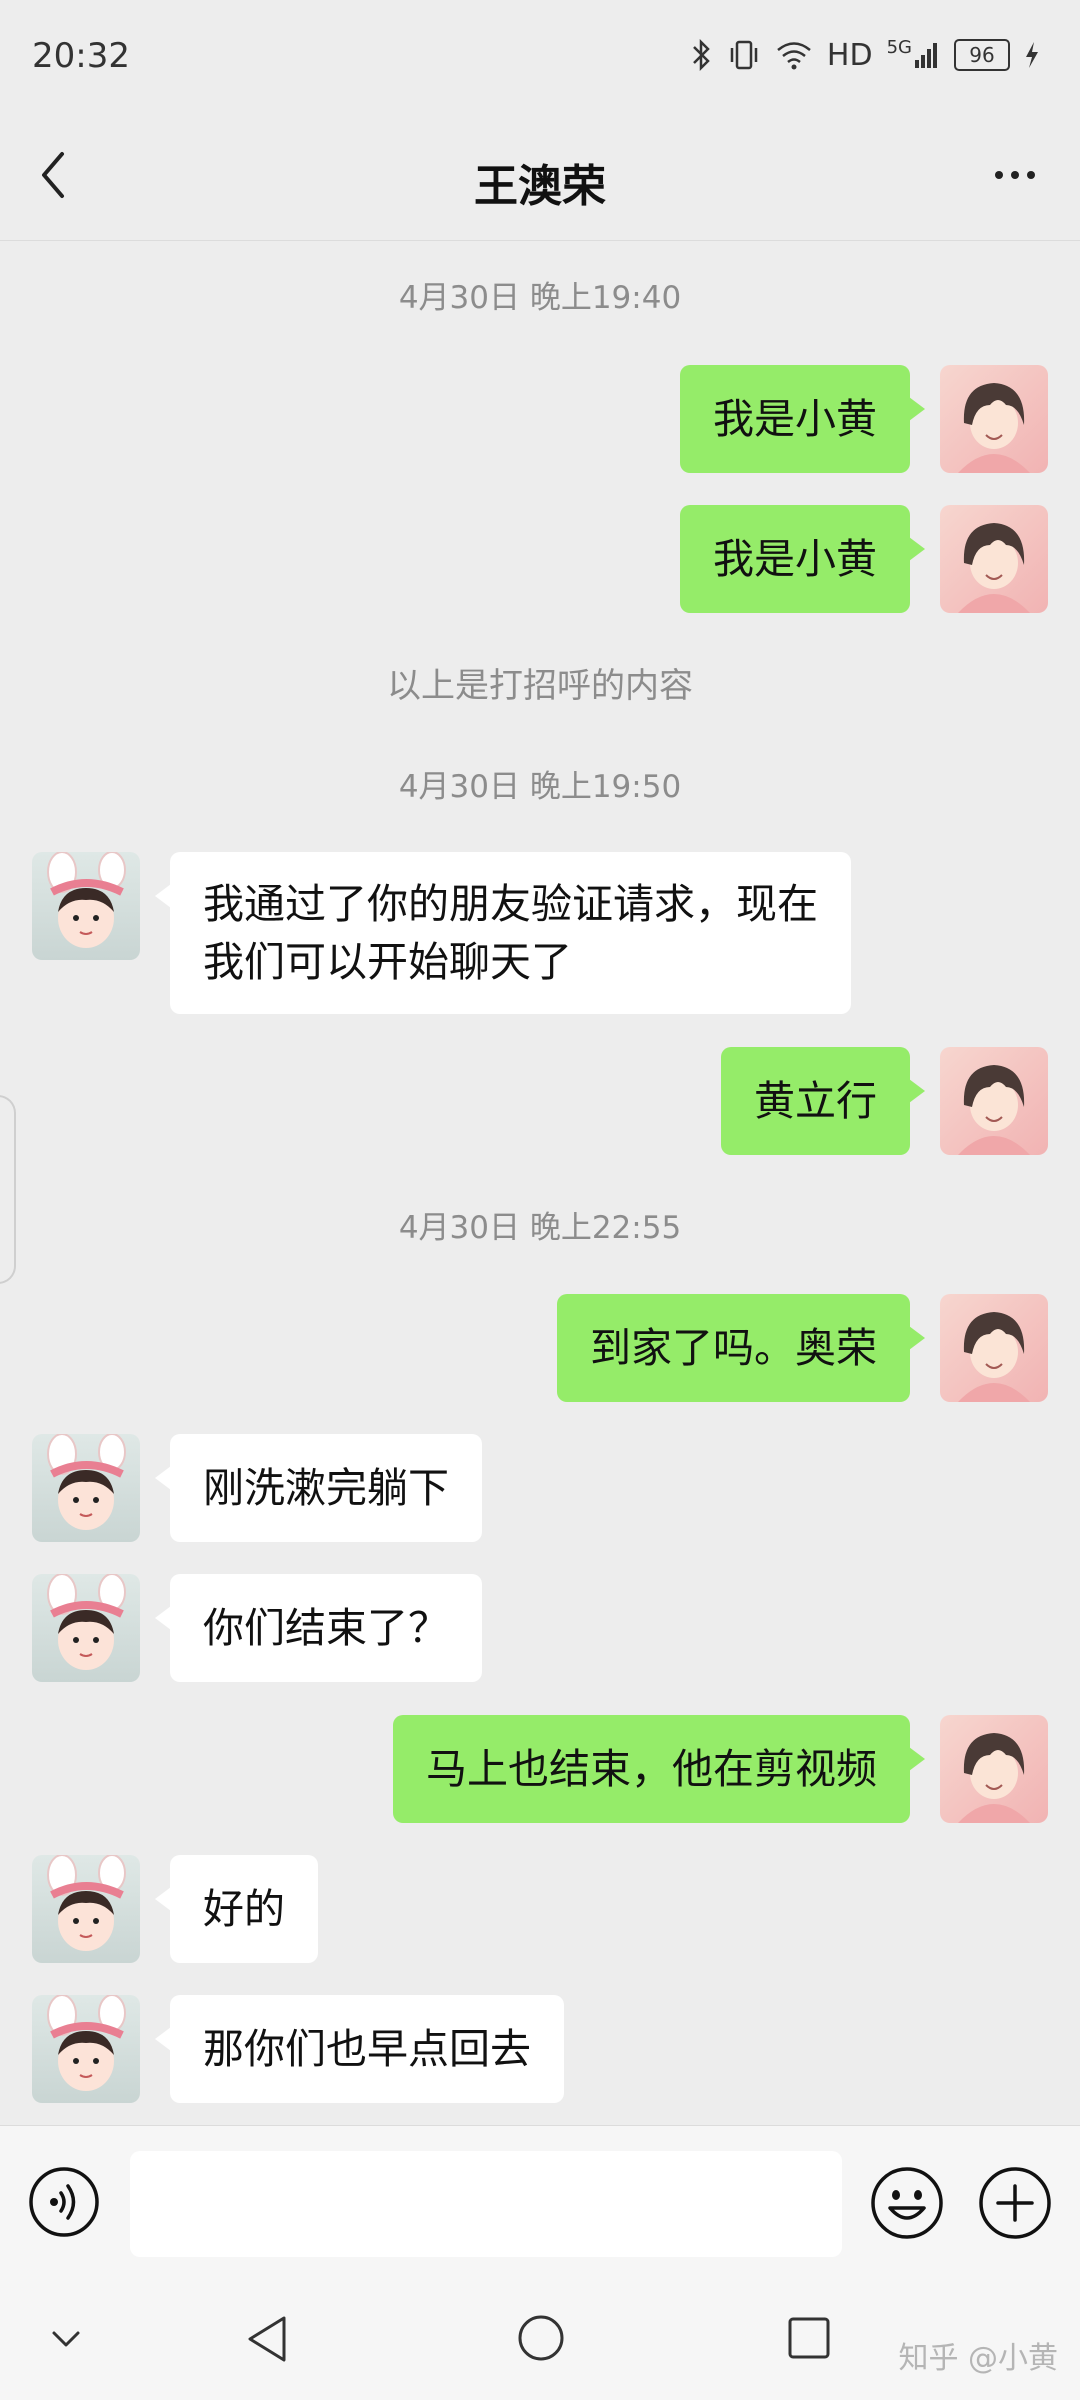  I want to click on voice-input-button, so click(64, 2202).